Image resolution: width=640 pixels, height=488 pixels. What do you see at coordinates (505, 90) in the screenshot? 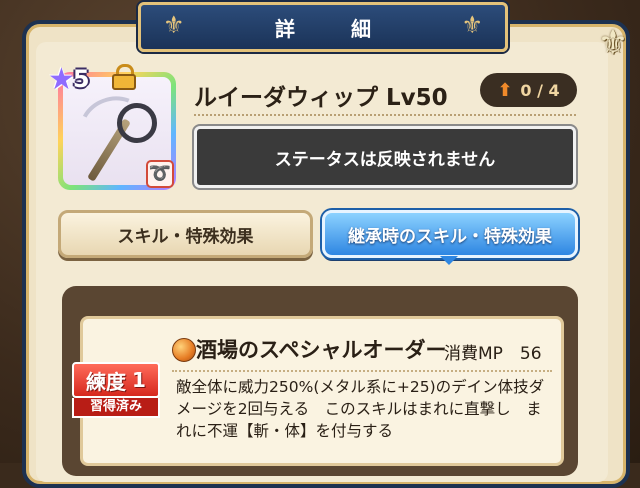
I see `up-arrow-icon: ⬆` at bounding box center [505, 90].